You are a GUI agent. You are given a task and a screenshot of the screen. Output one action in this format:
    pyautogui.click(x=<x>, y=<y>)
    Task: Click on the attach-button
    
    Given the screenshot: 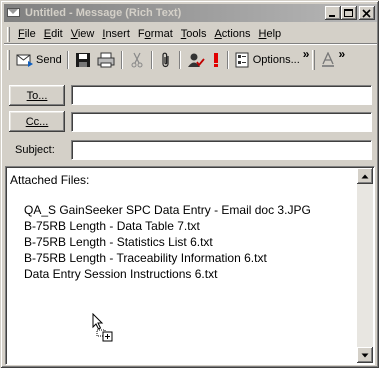 What is the action you would take?
    pyautogui.click(x=166, y=60)
    